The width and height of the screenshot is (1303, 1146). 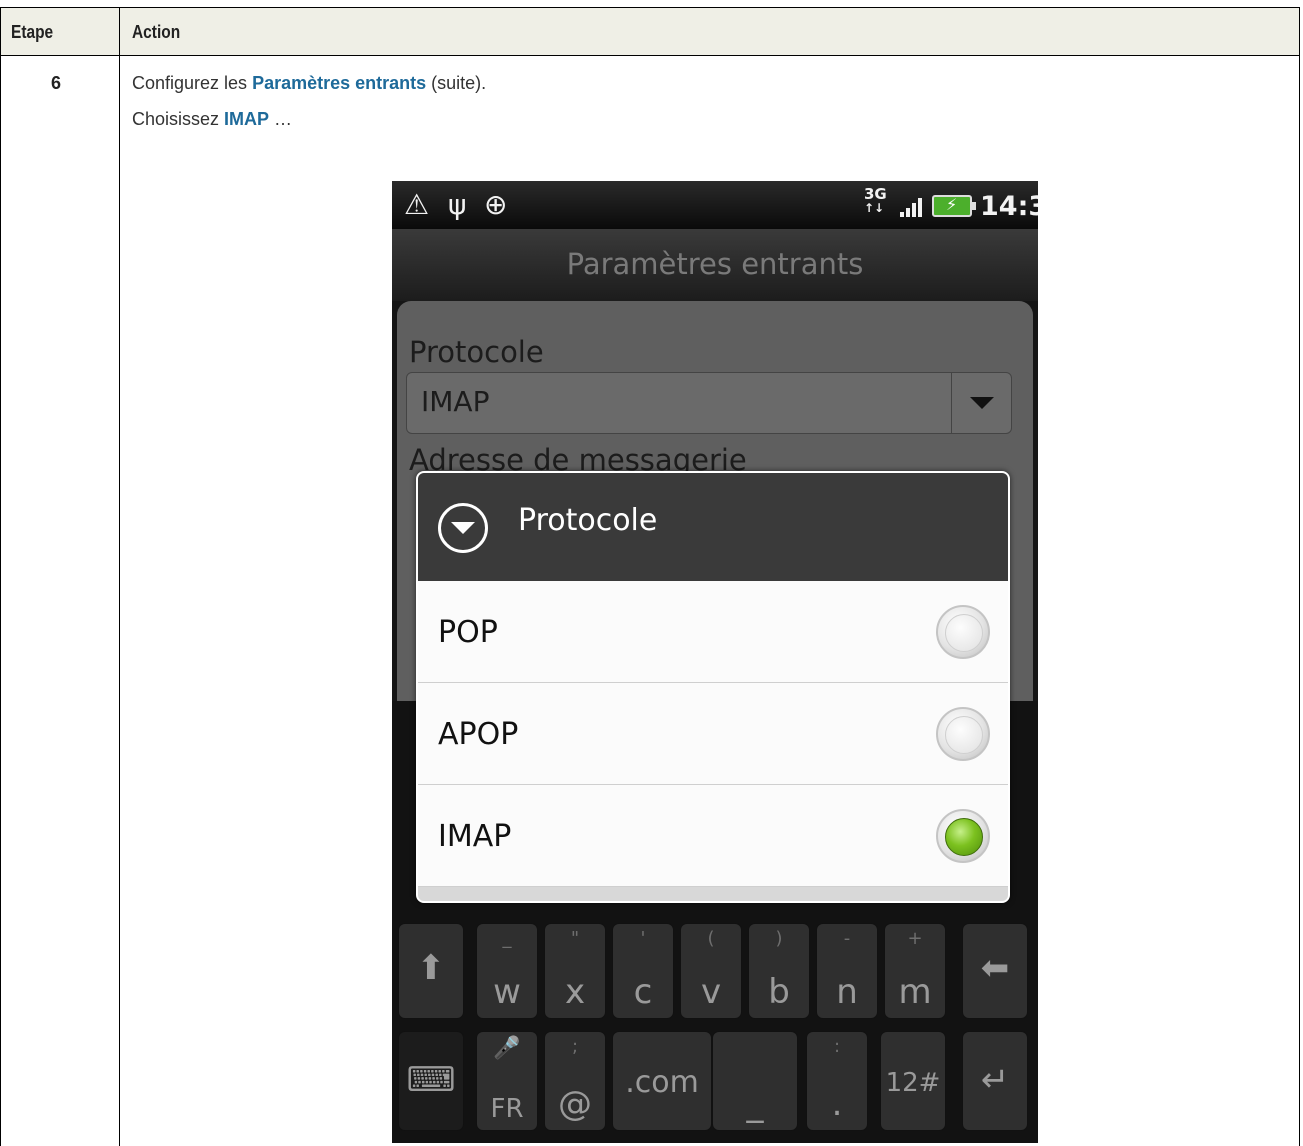 I want to click on dialog-header: Protocole, so click(x=713, y=527).